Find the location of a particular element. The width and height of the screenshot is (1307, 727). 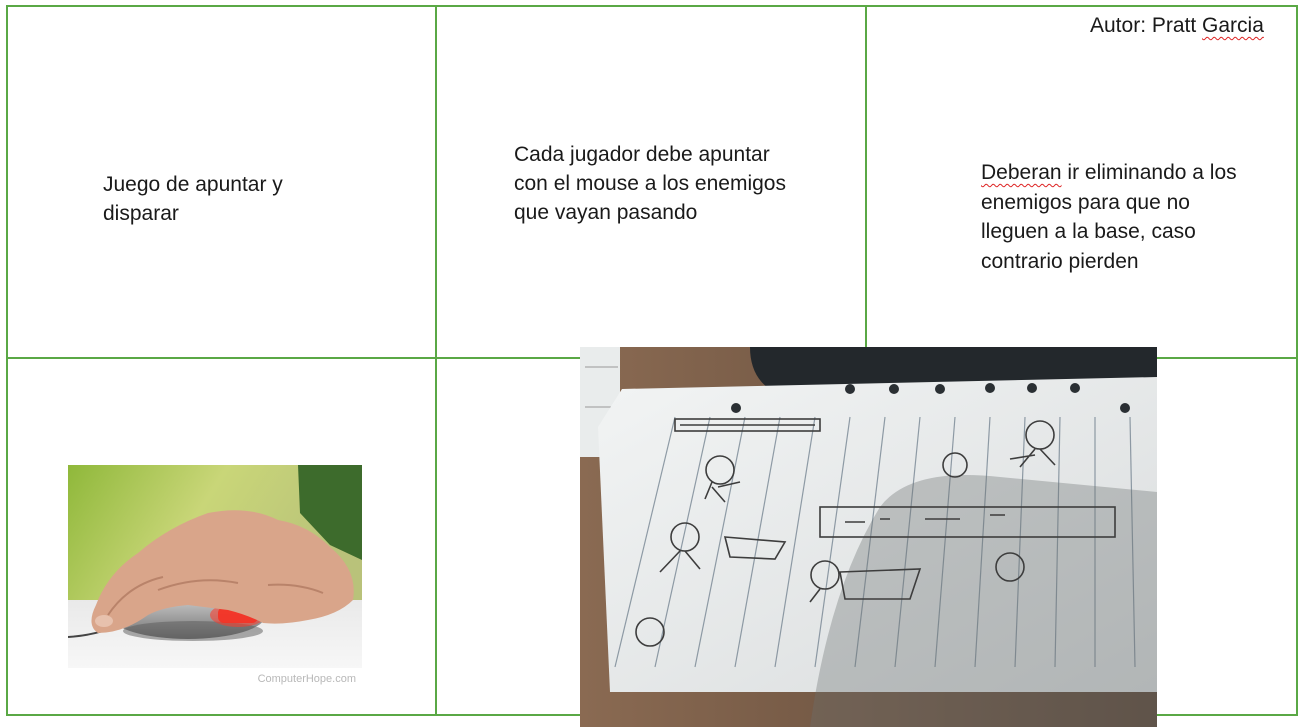

grid-border-left is located at coordinates (7, 360).